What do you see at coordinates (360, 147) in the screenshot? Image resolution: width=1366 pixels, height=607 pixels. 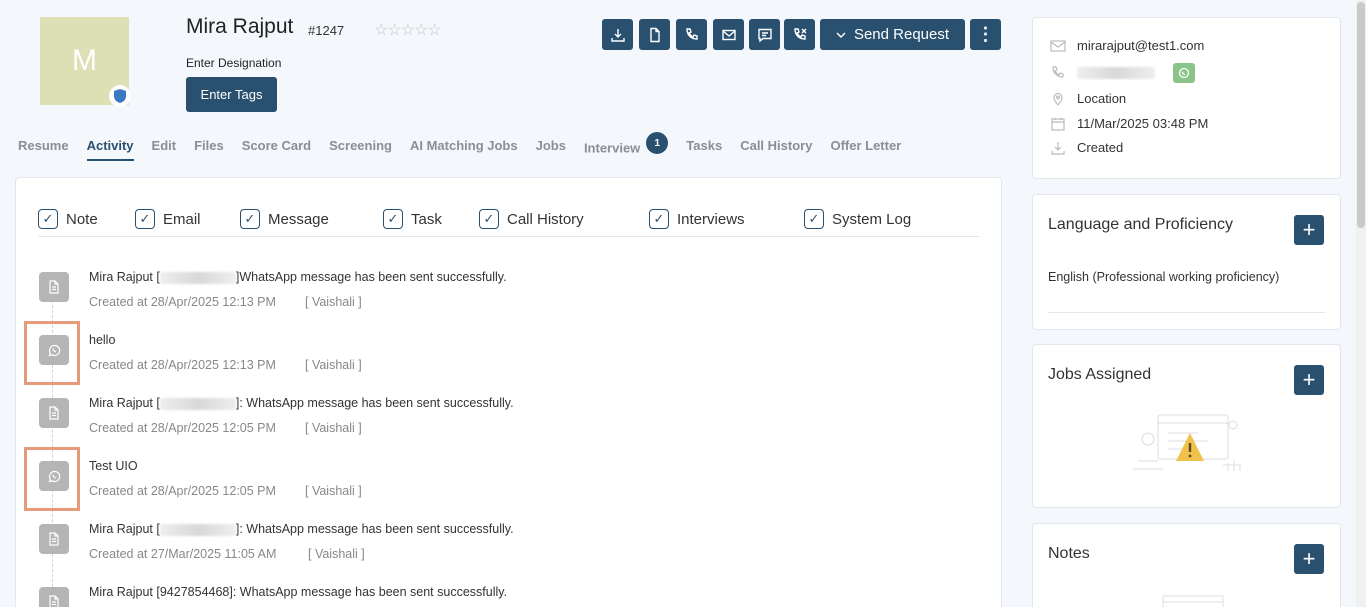 I see `tab-screening: Screening` at bounding box center [360, 147].